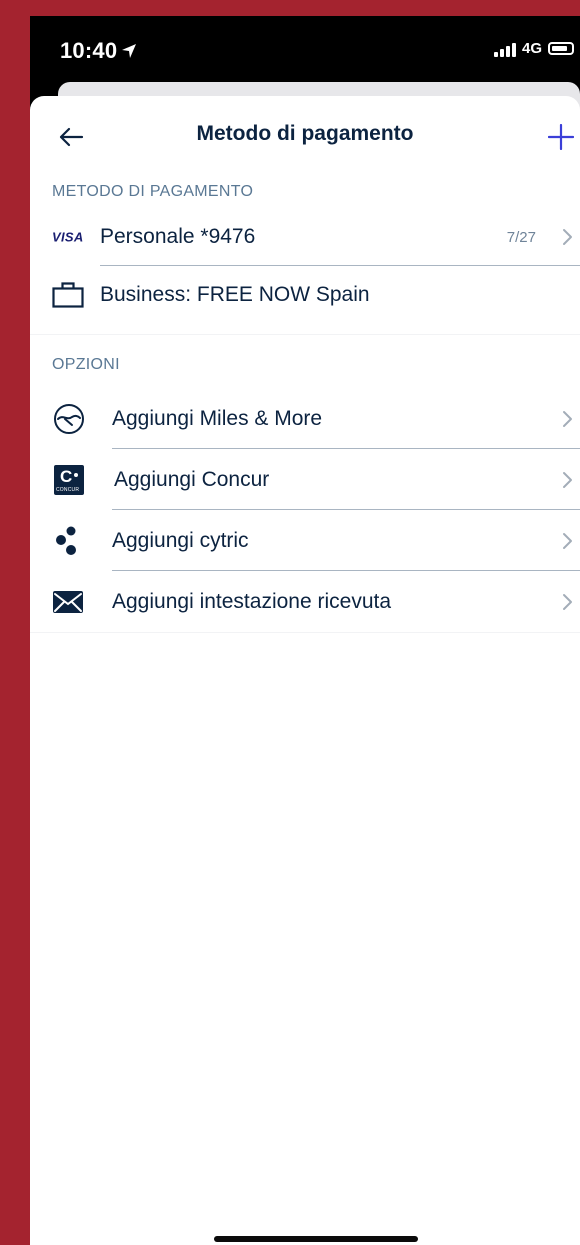 The height and width of the screenshot is (1245, 580). Describe the element at coordinates (70, 541) in the screenshot. I see `cytric-dots-icon` at that location.